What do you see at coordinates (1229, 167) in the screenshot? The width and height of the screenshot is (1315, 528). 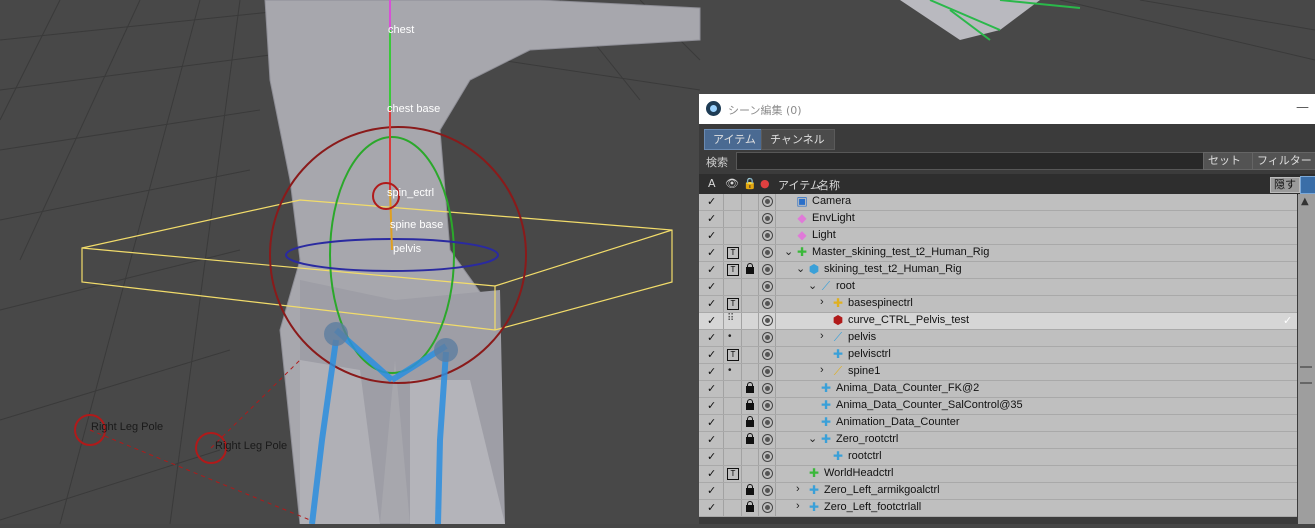 I see `set-dropdown: セット ▾` at bounding box center [1229, 167].